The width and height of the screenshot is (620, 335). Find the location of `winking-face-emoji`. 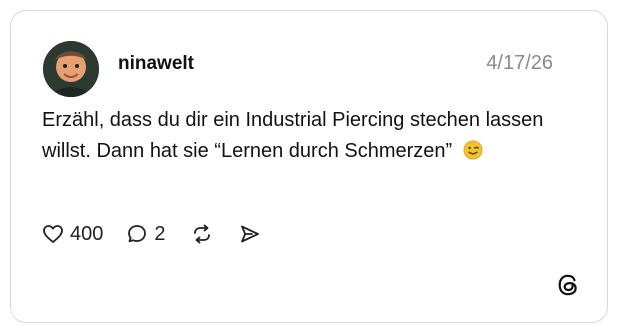

winking-face-emoji is located at coordinates (473, 149).